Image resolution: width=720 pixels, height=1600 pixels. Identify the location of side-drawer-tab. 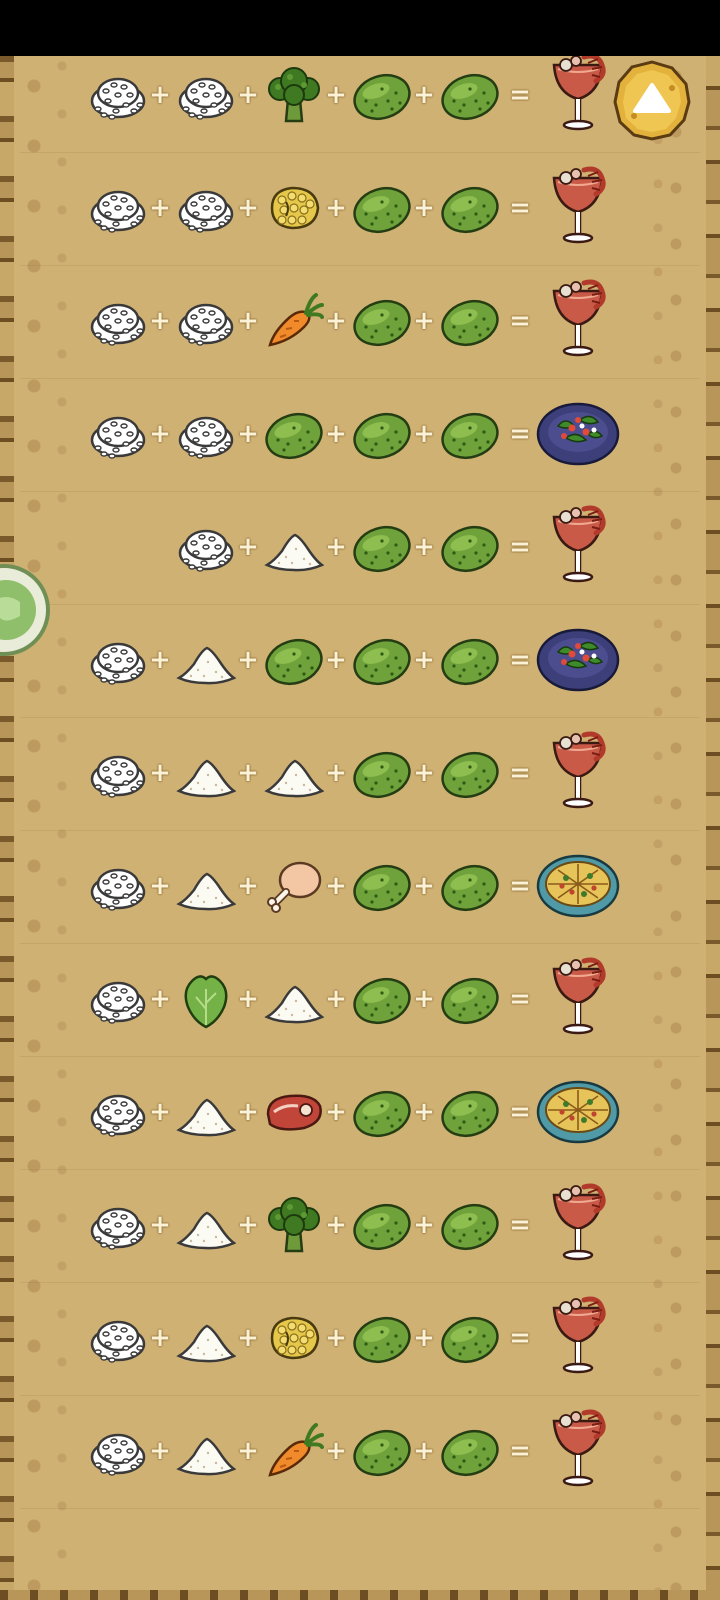
(26, 610).